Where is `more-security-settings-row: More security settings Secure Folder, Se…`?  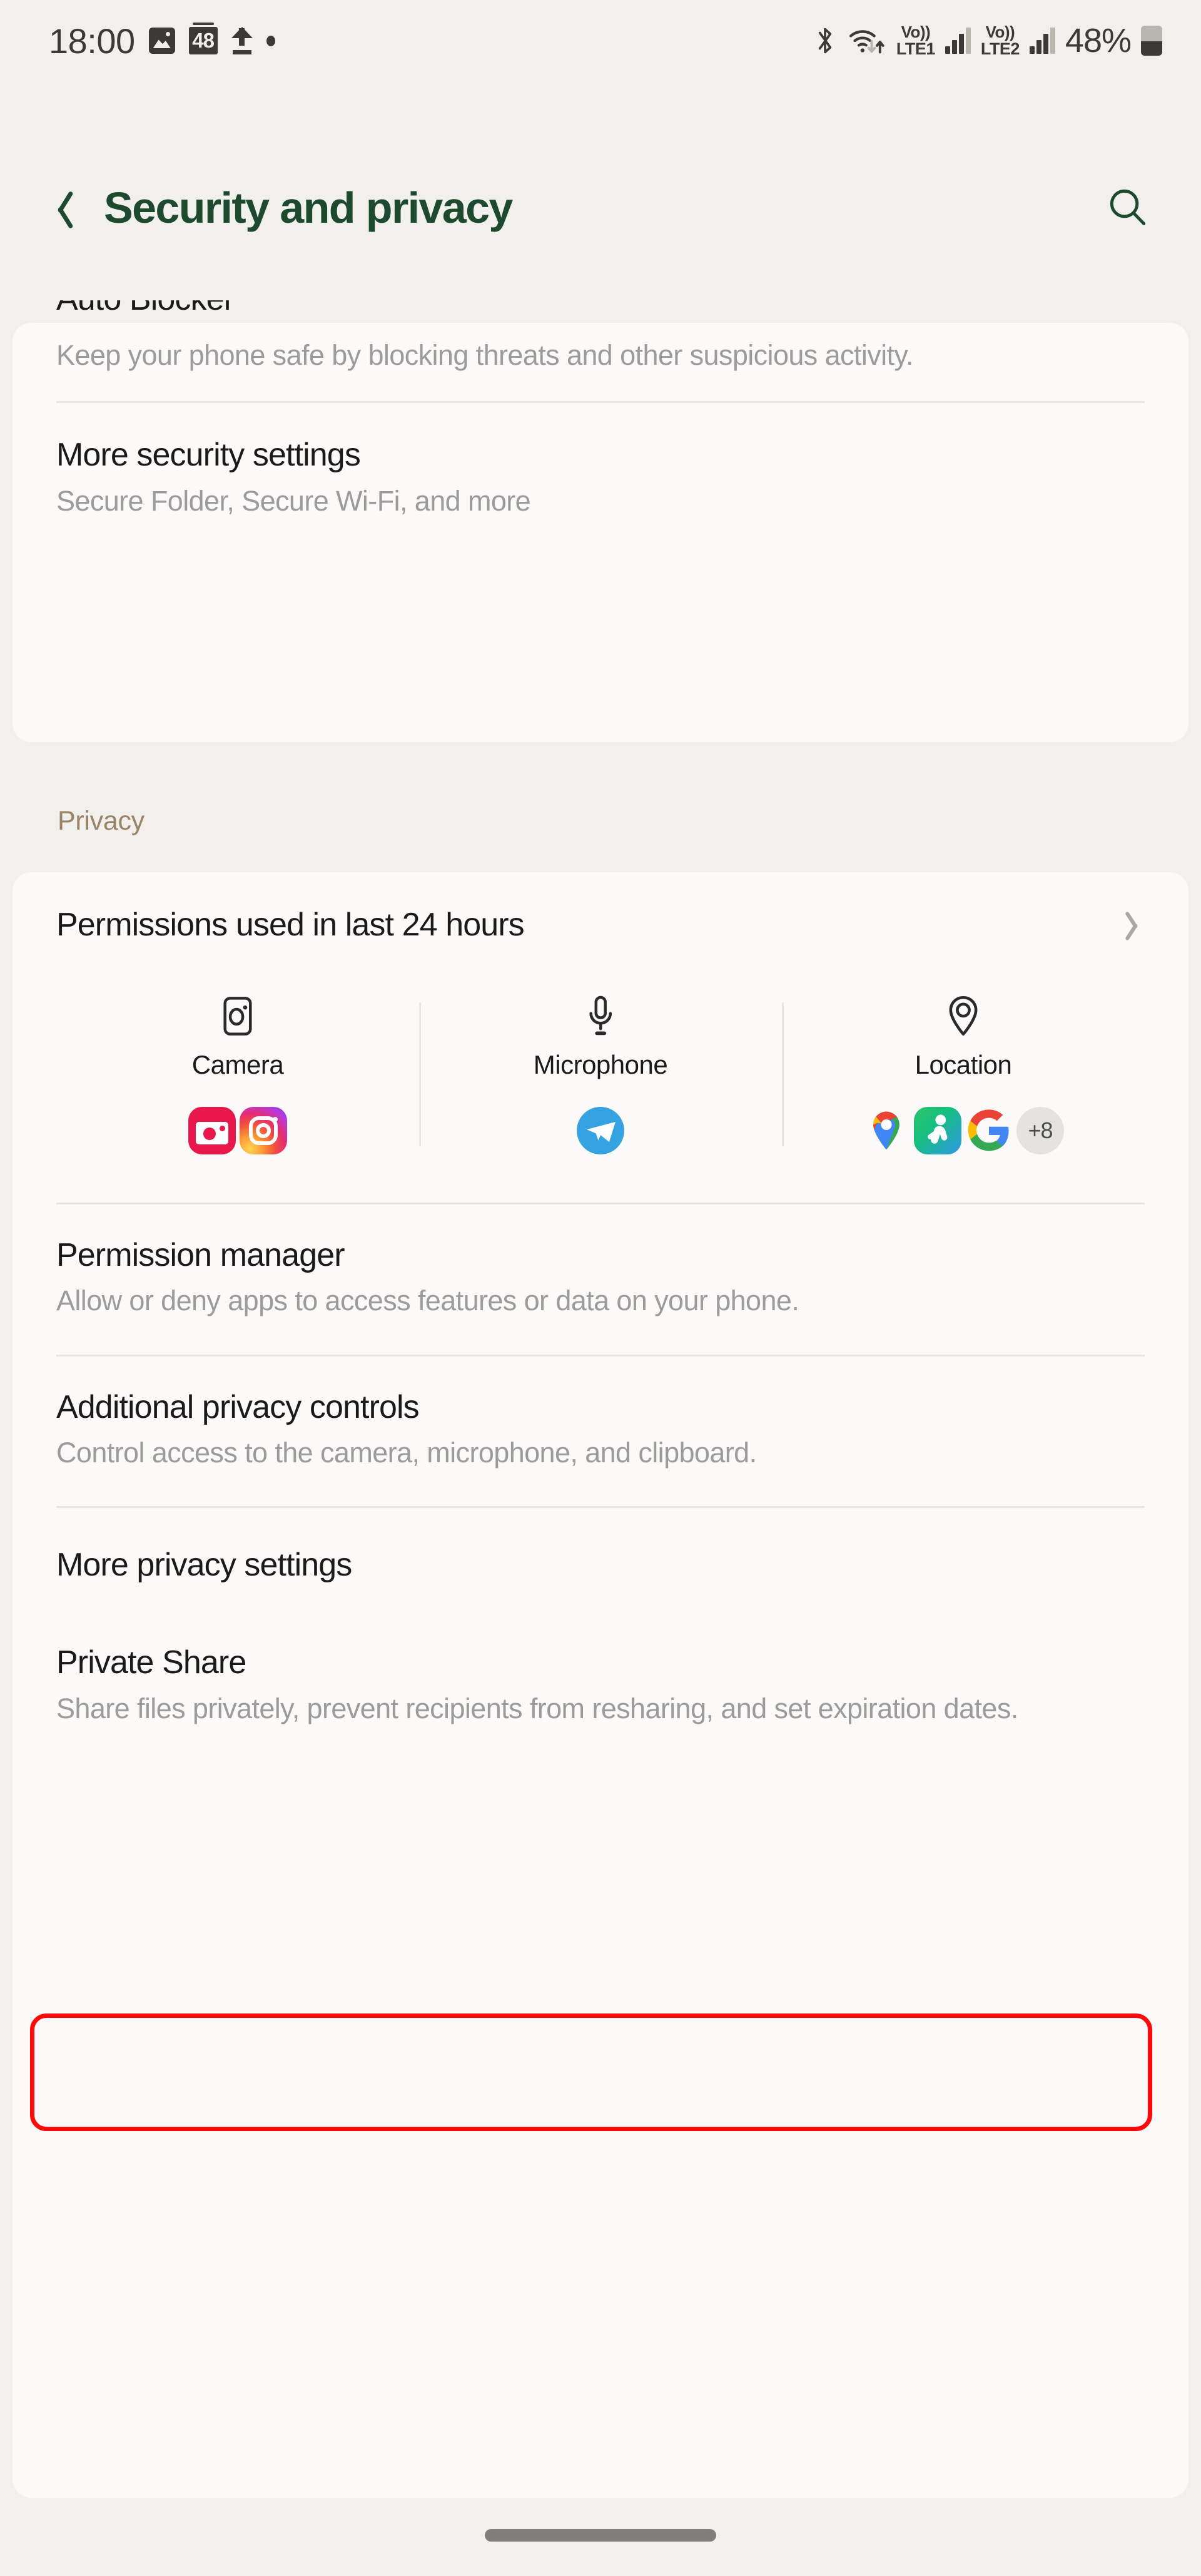 more-security-settings-row: More security settings Secure Folder, Se… is located at coordinates (600, 480).